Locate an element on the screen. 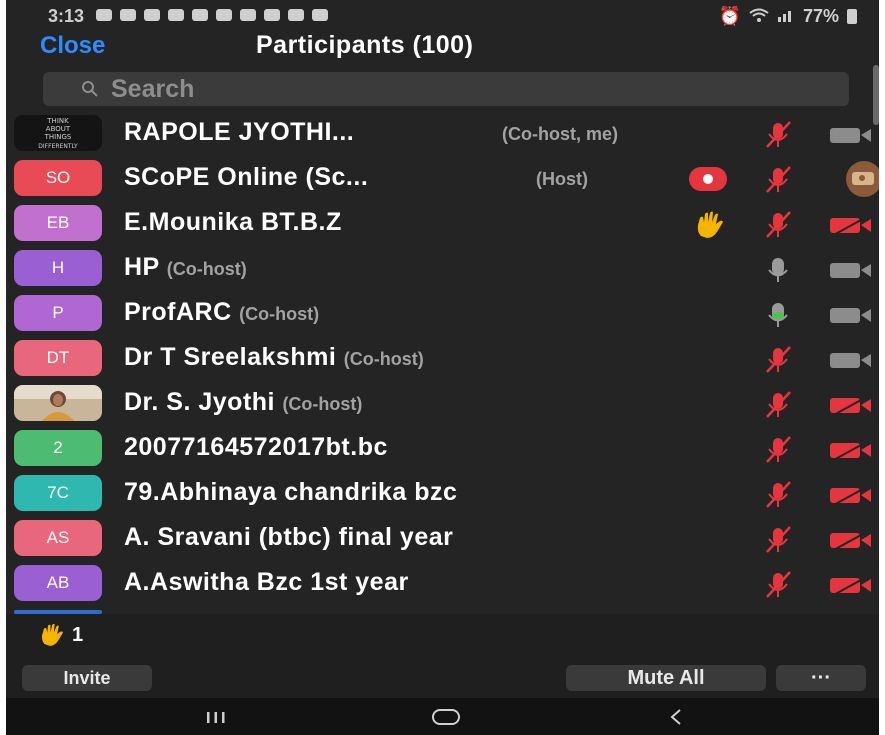 Image resolution: width=885 pixels, height=735 pixels. avatar: AB is located at coordinates (58, 583).